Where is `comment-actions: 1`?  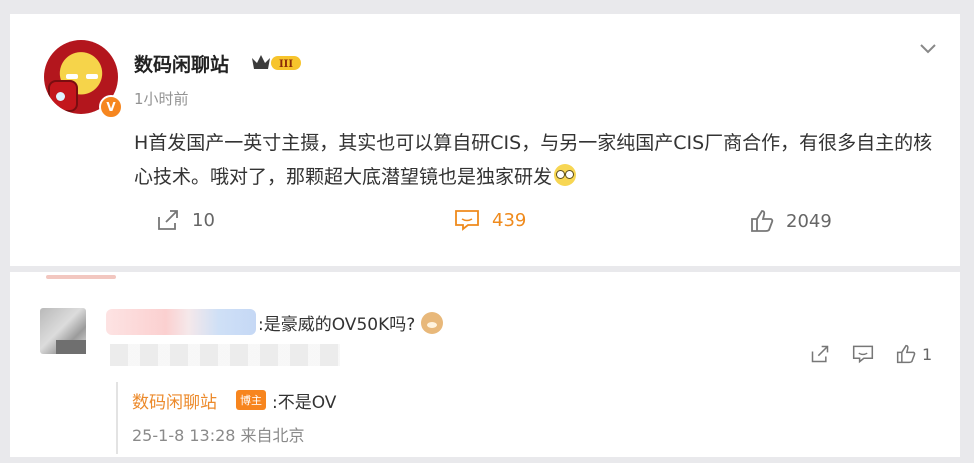
comment-actions: 1 is located at coordinates (871, 354).